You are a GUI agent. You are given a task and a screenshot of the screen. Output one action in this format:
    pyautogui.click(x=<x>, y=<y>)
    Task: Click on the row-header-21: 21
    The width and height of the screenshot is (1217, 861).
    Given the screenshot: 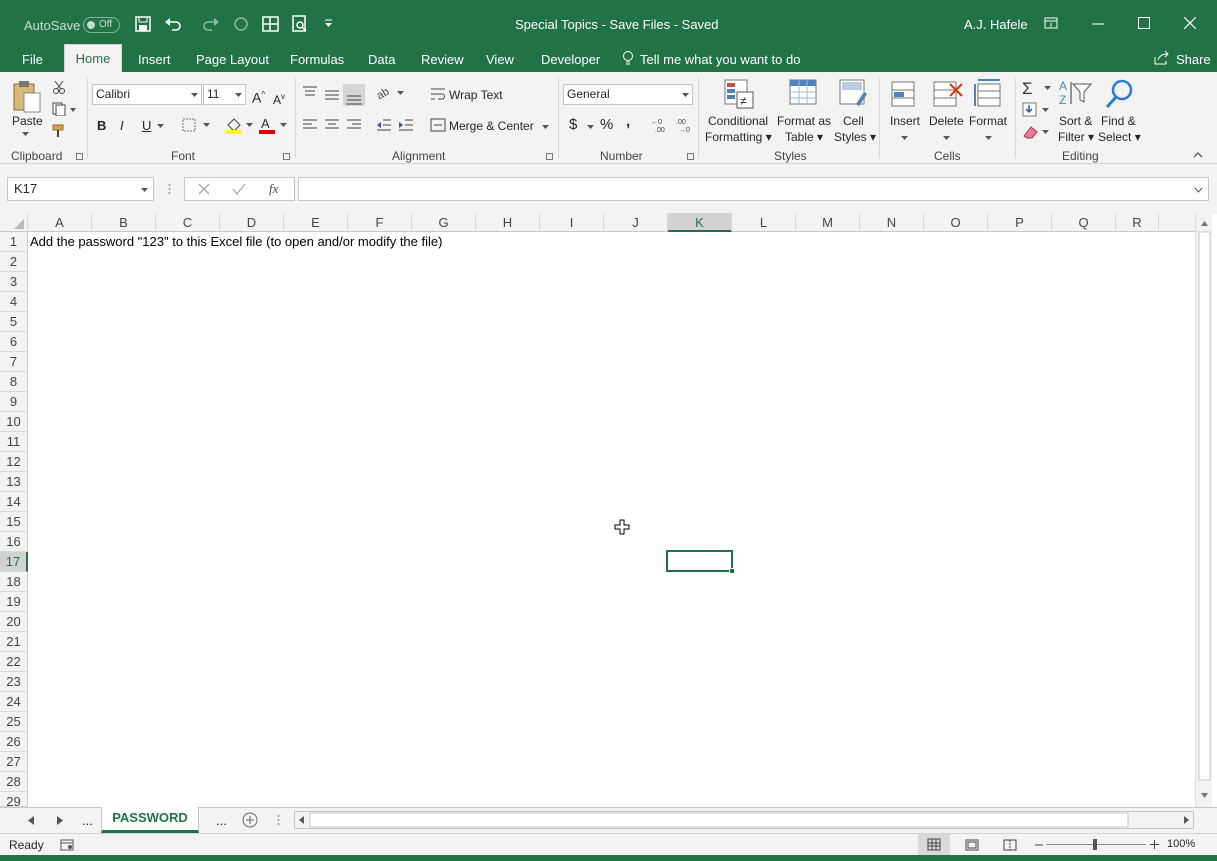 What is the action you would take?
    pyautogui.click(x=14, y=642)
    